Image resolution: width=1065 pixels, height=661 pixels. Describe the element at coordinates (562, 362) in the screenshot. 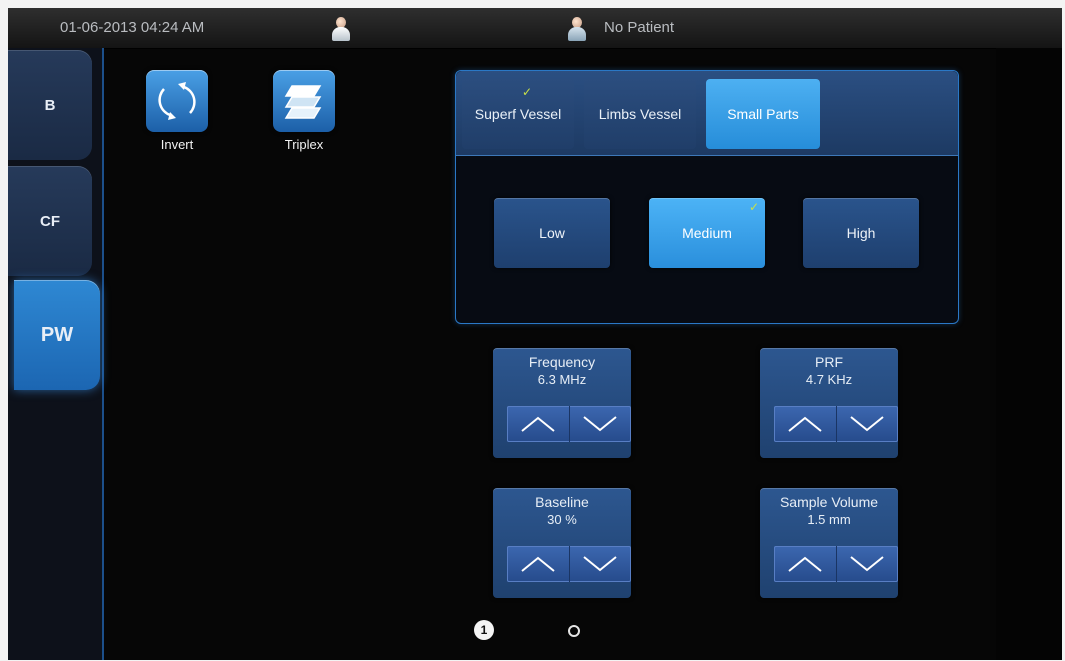

I see `frequency-label: Frequency` at that location.